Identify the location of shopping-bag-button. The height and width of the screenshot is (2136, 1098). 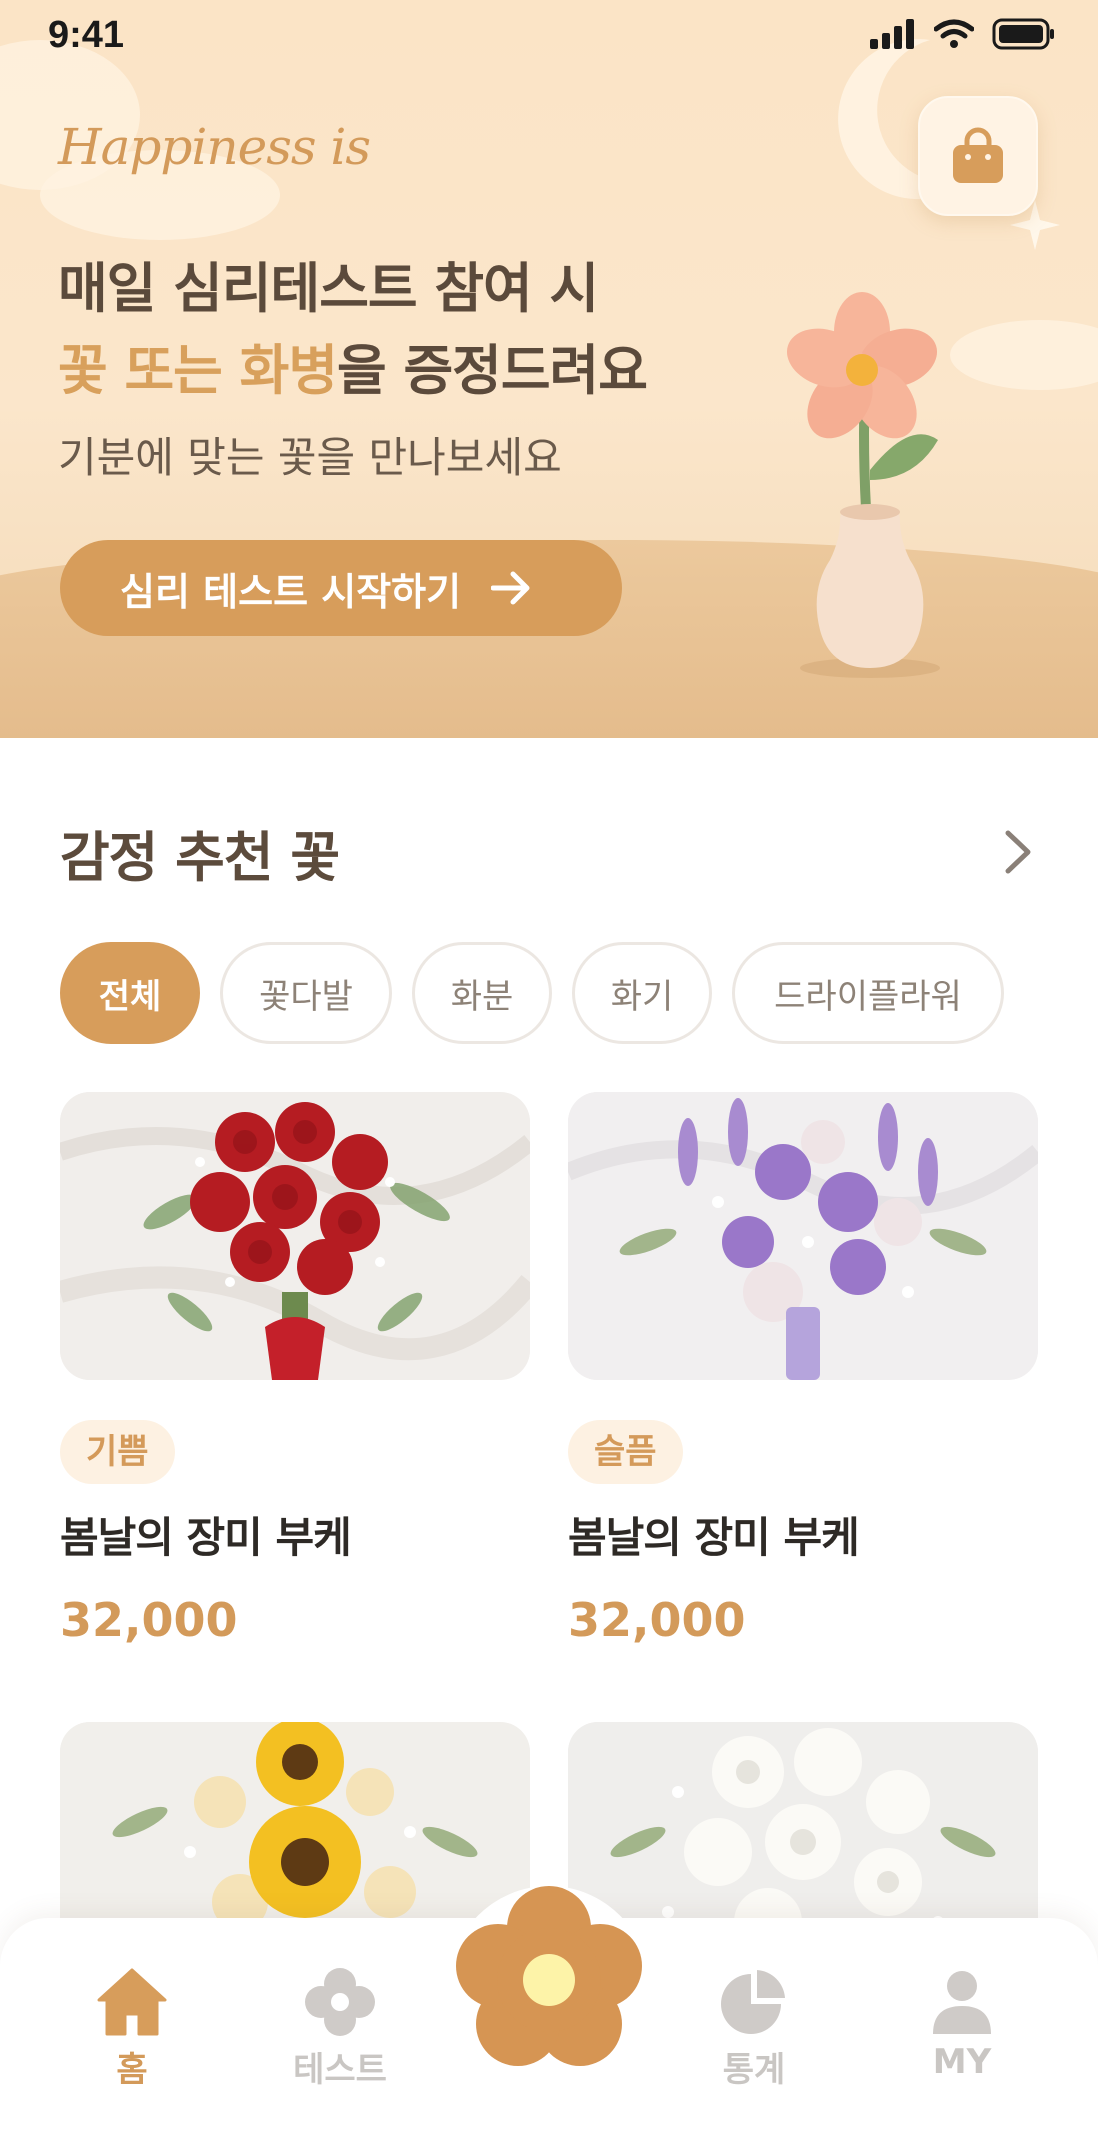
(978, 156).